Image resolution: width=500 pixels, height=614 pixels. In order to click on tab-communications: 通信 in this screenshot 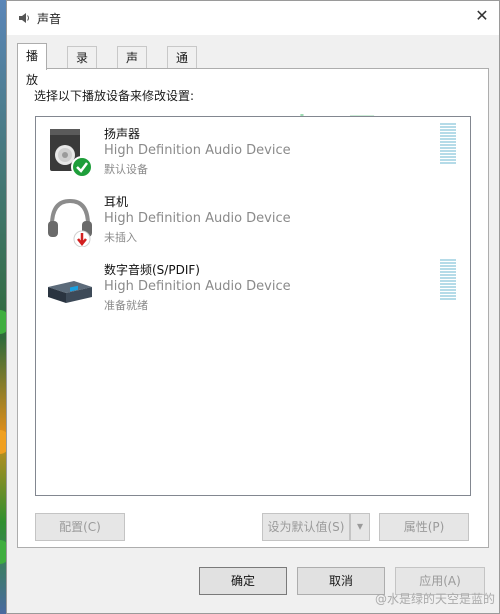, I will do `click(182, 66)`.